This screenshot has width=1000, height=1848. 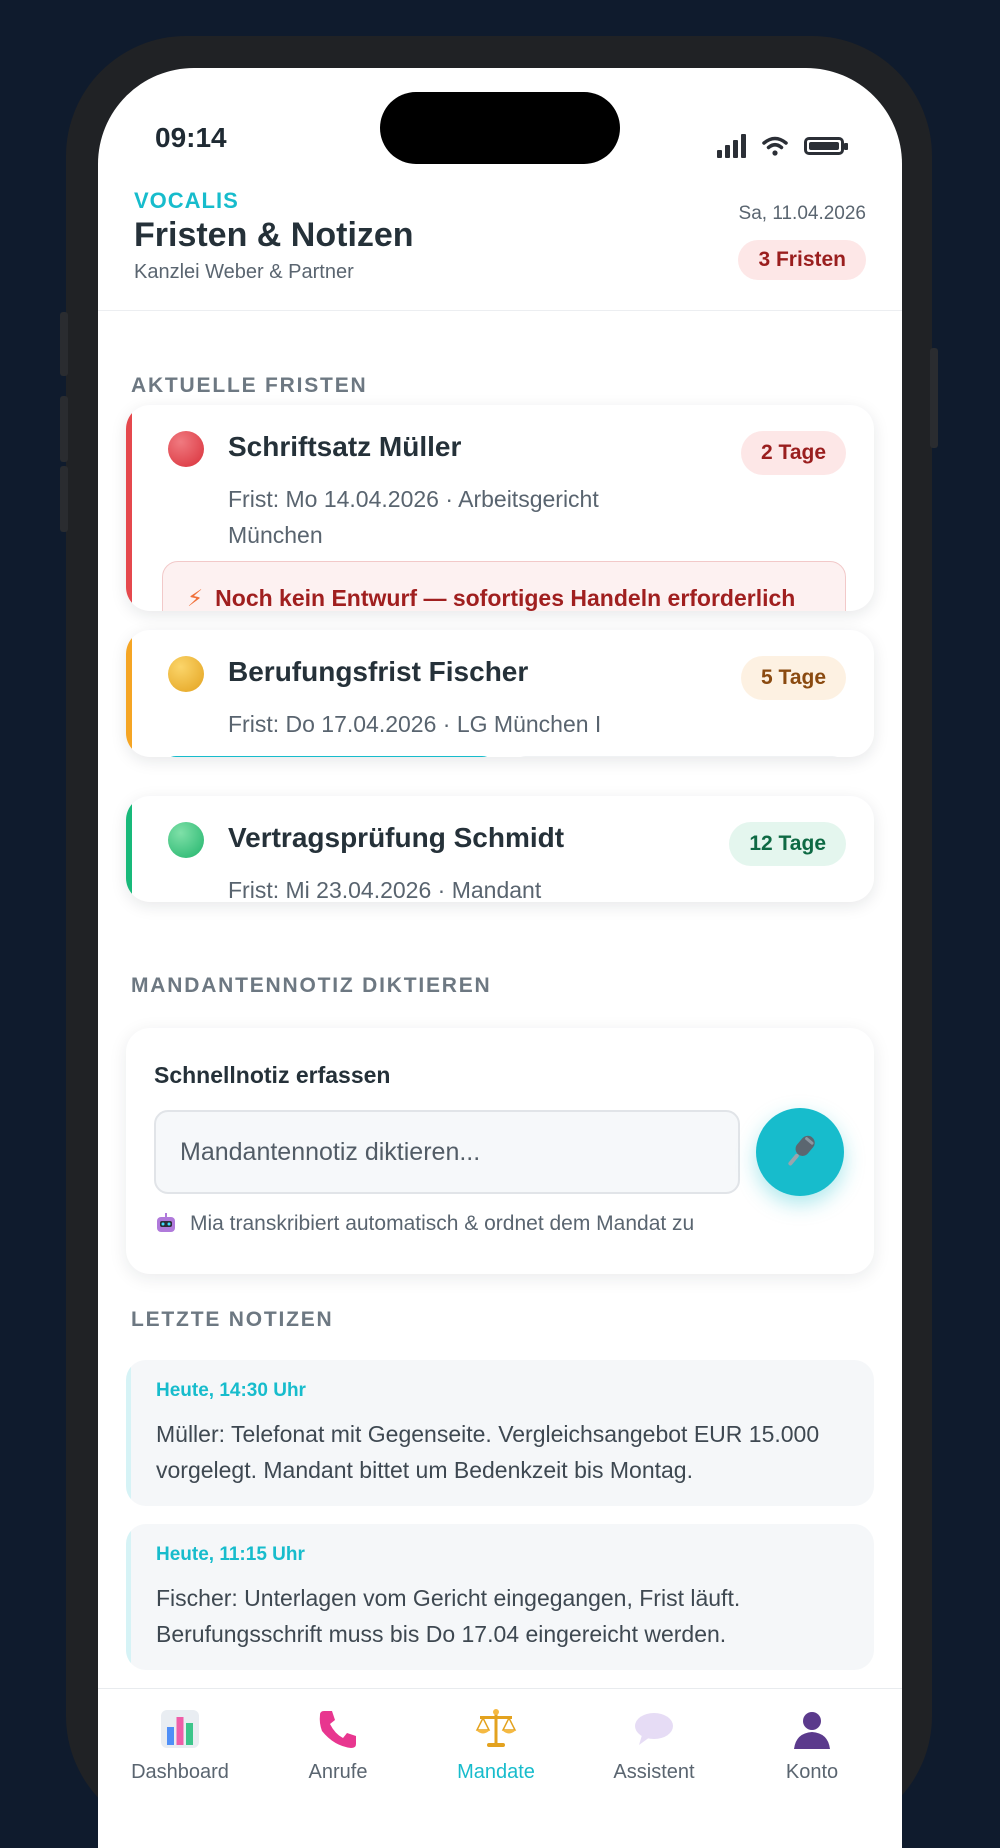 What do you see at coordinates (231, 1390) in the screenshot?
I see `note-timestamp: Heute, 14:30 Uhr` at bounding box center [231, 1390].